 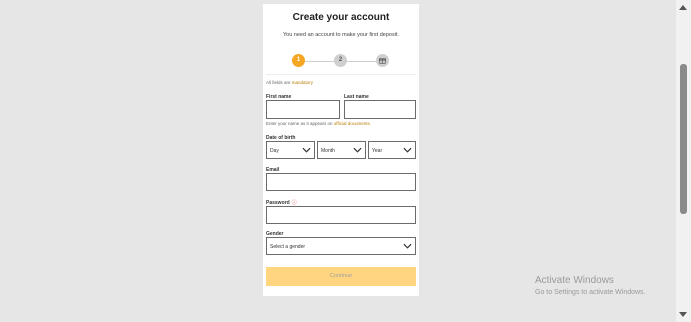 I want to click on gift-icon, so click(x=382, y=61).